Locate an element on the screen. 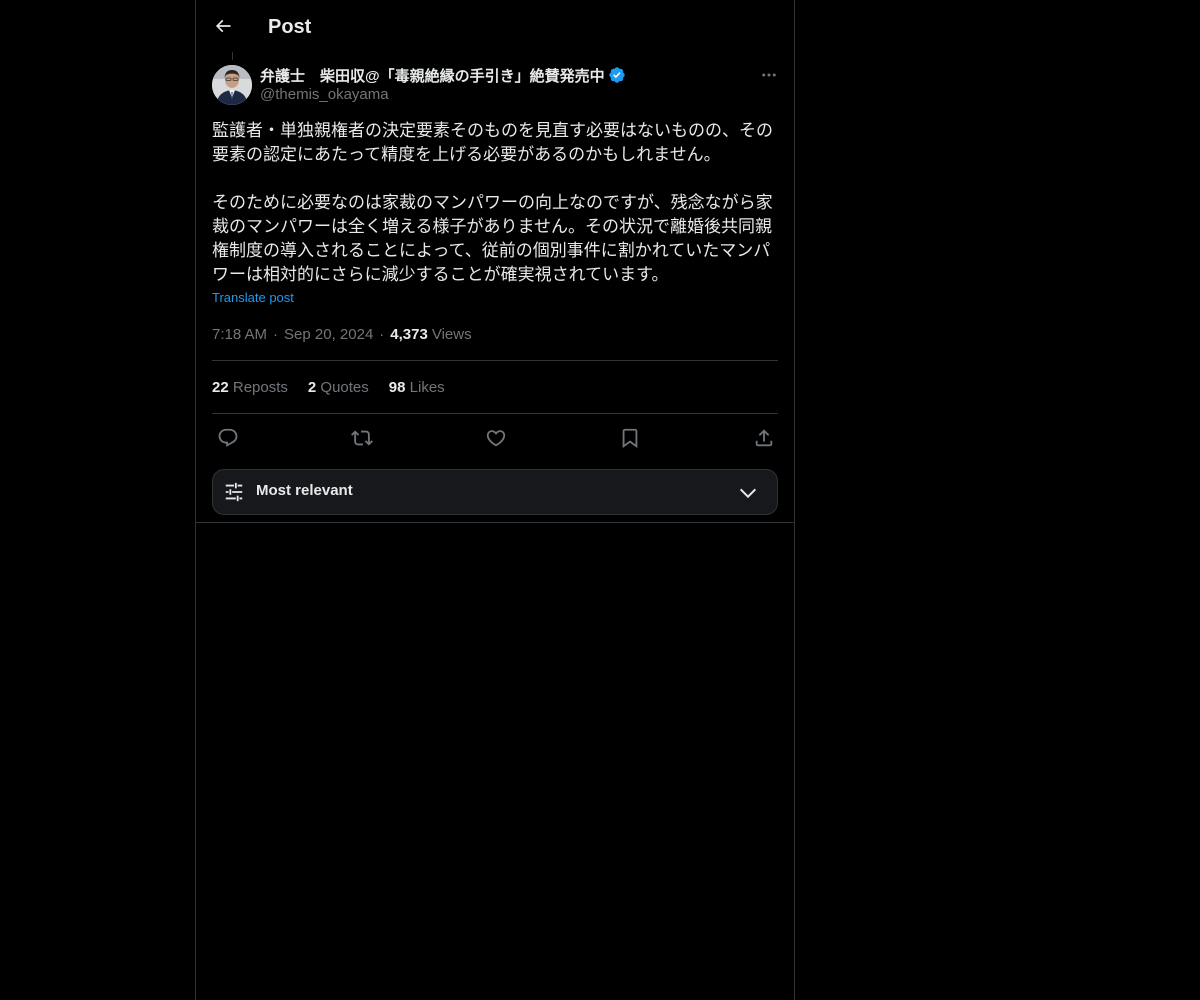 The image size is (1200, 1000). reposts-stat: 22 Reposts is located at coordinates (250, 387).